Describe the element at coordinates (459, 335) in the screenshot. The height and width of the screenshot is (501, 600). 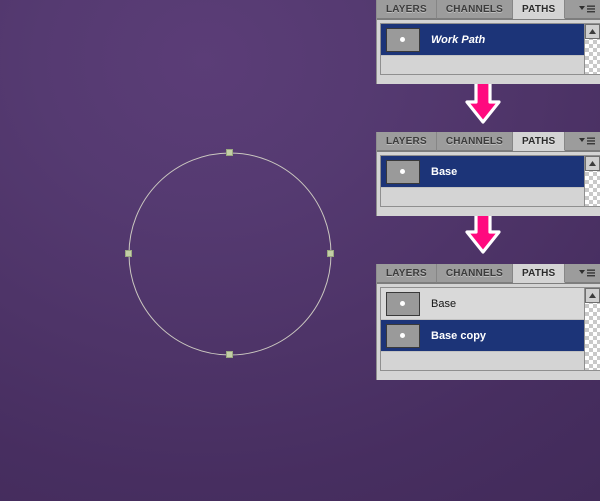
I see `path-row-label: Base copy` at that location.